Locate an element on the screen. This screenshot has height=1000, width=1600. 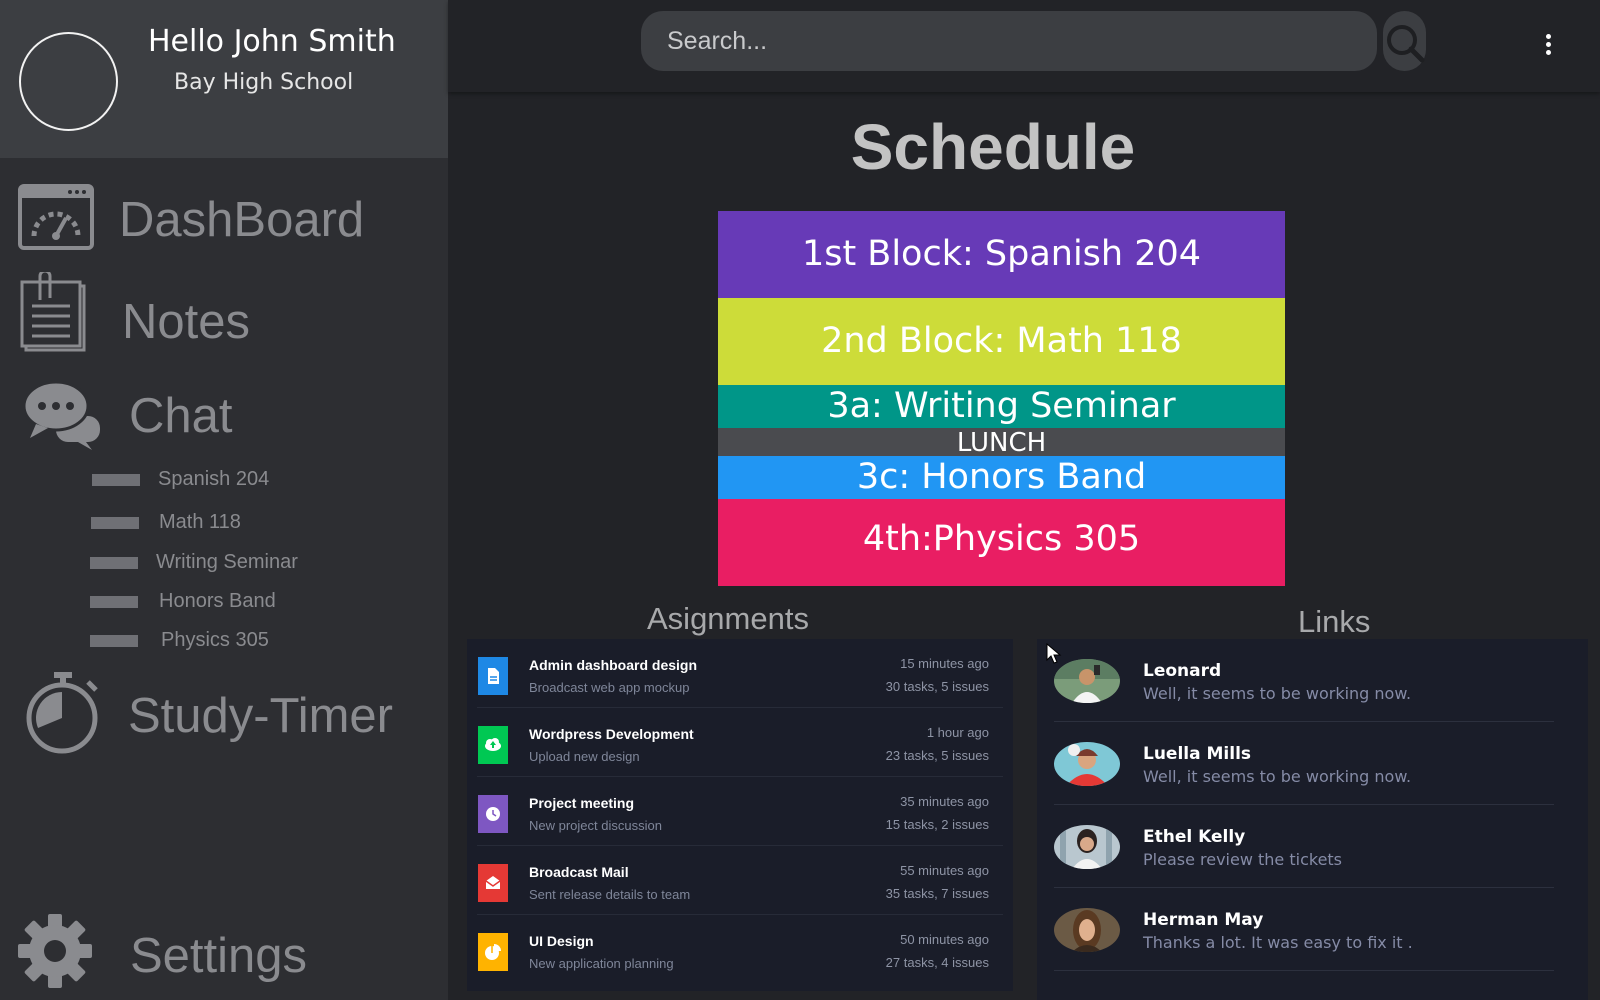
channel-label: Math 118 is located at coordinates (200, 522).